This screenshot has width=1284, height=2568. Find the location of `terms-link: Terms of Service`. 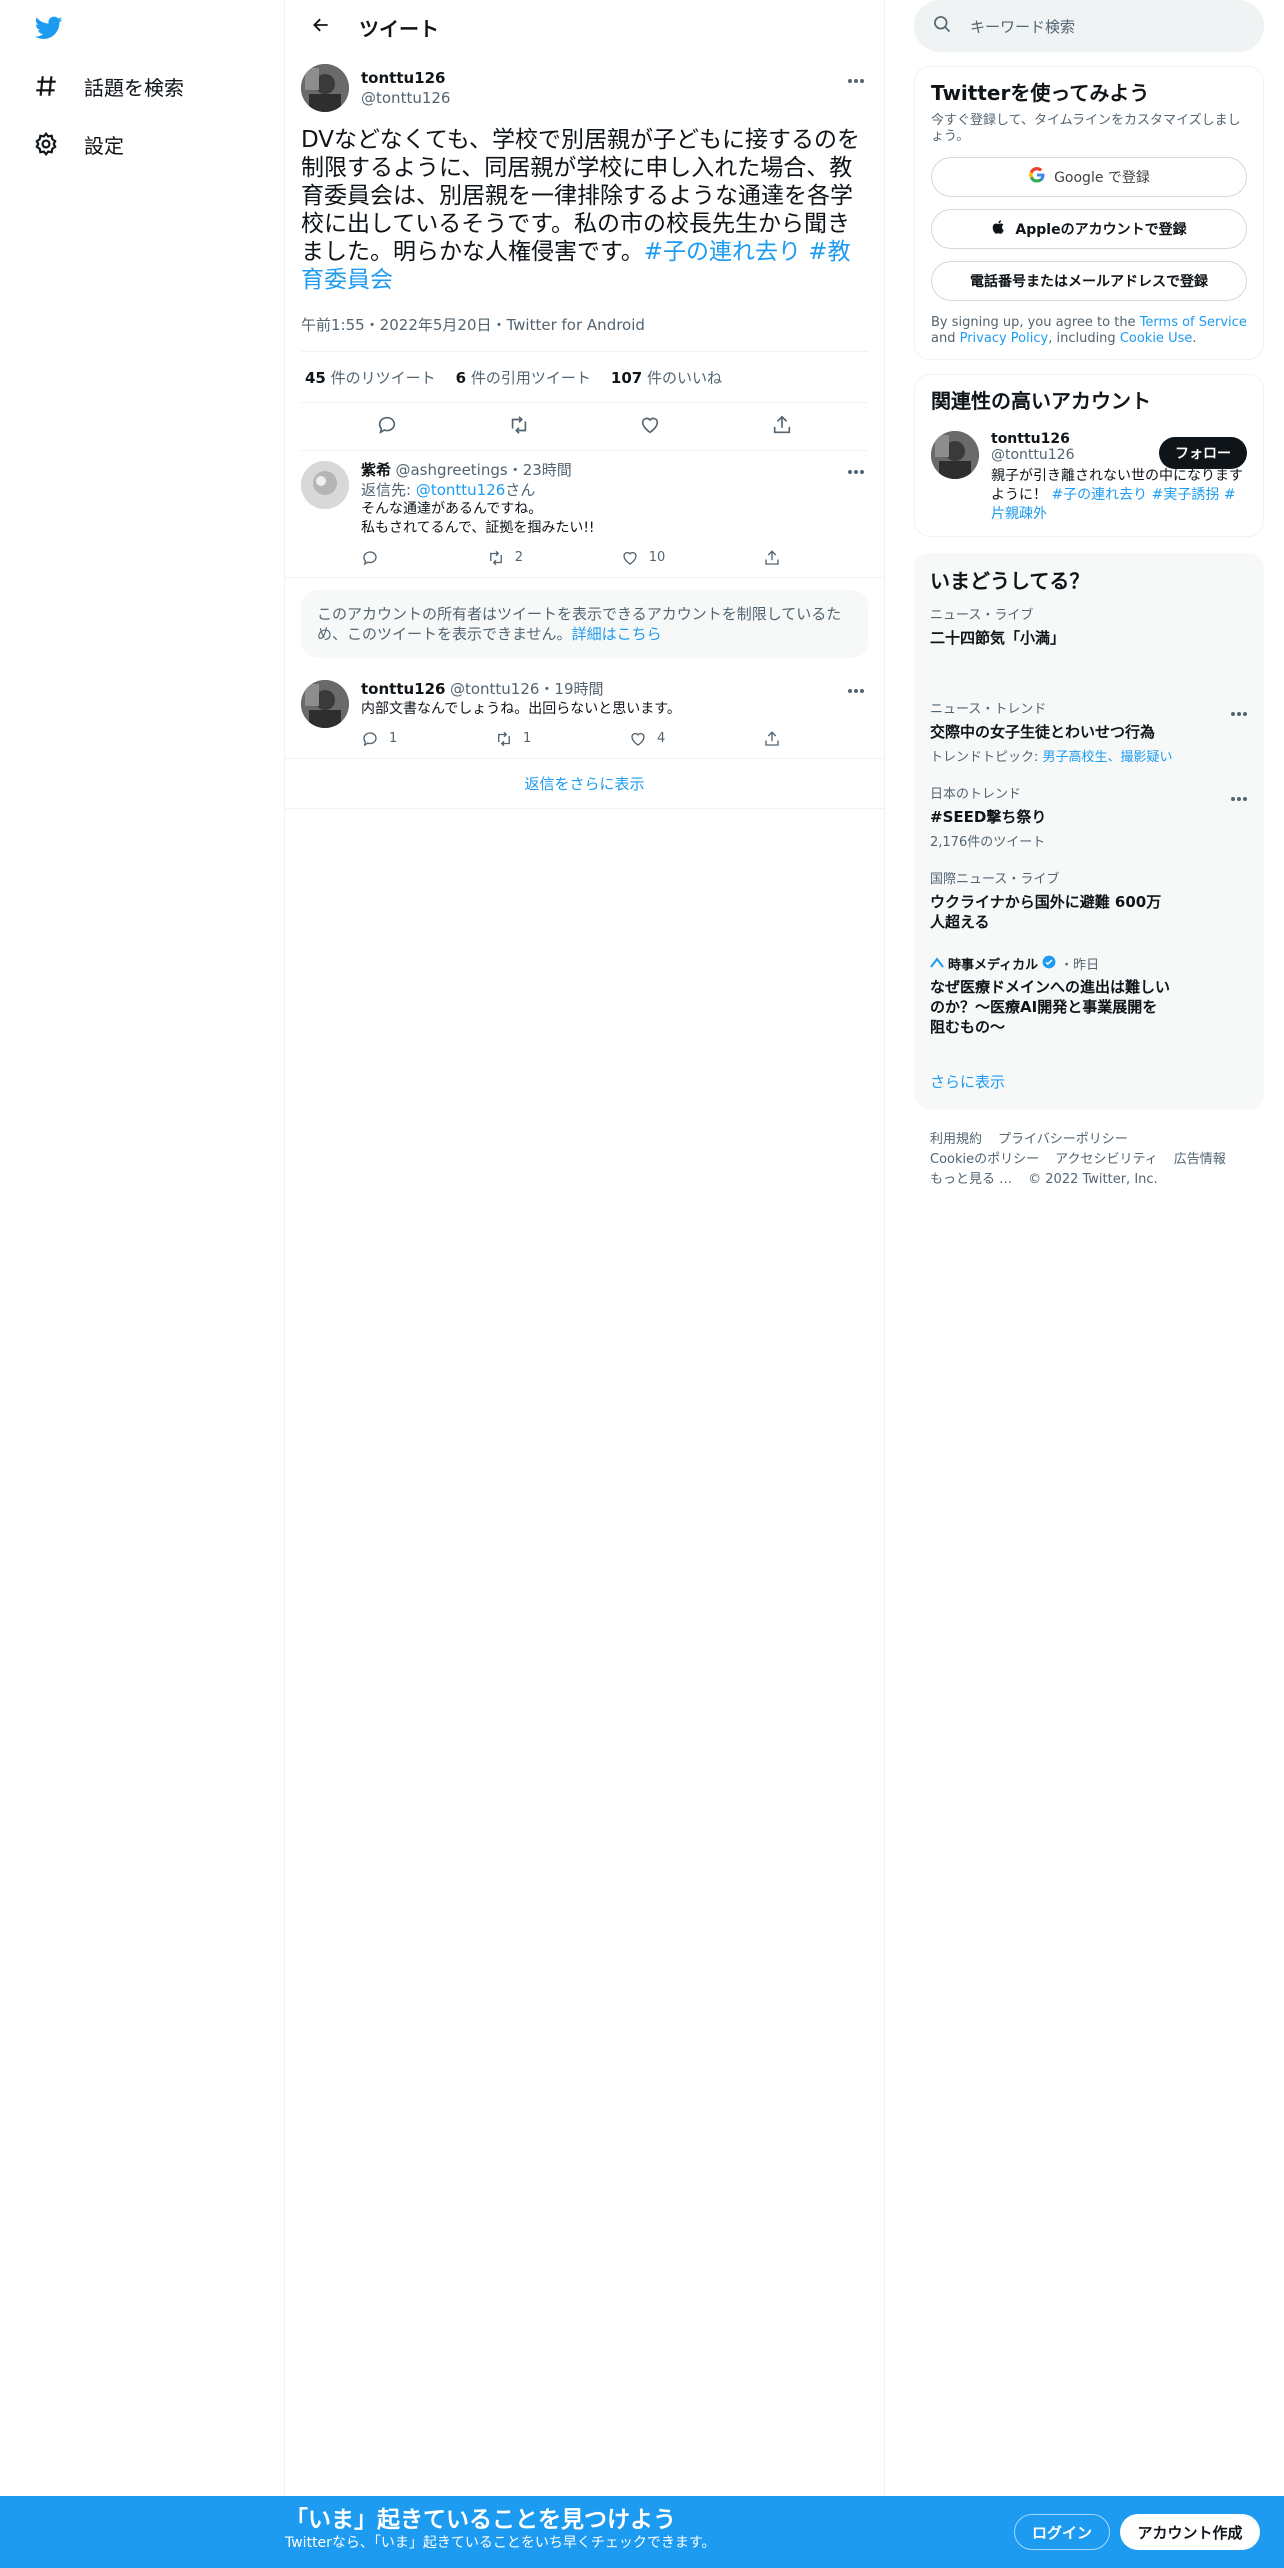

terms-link: Terms of Service is located at coordinates (1193, 322).